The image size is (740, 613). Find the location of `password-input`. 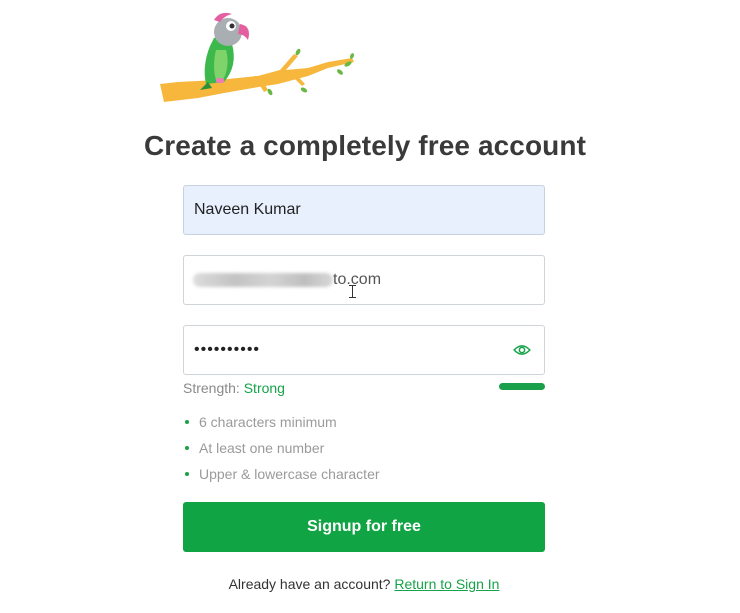

password-input is located at coordinates (364, 350).